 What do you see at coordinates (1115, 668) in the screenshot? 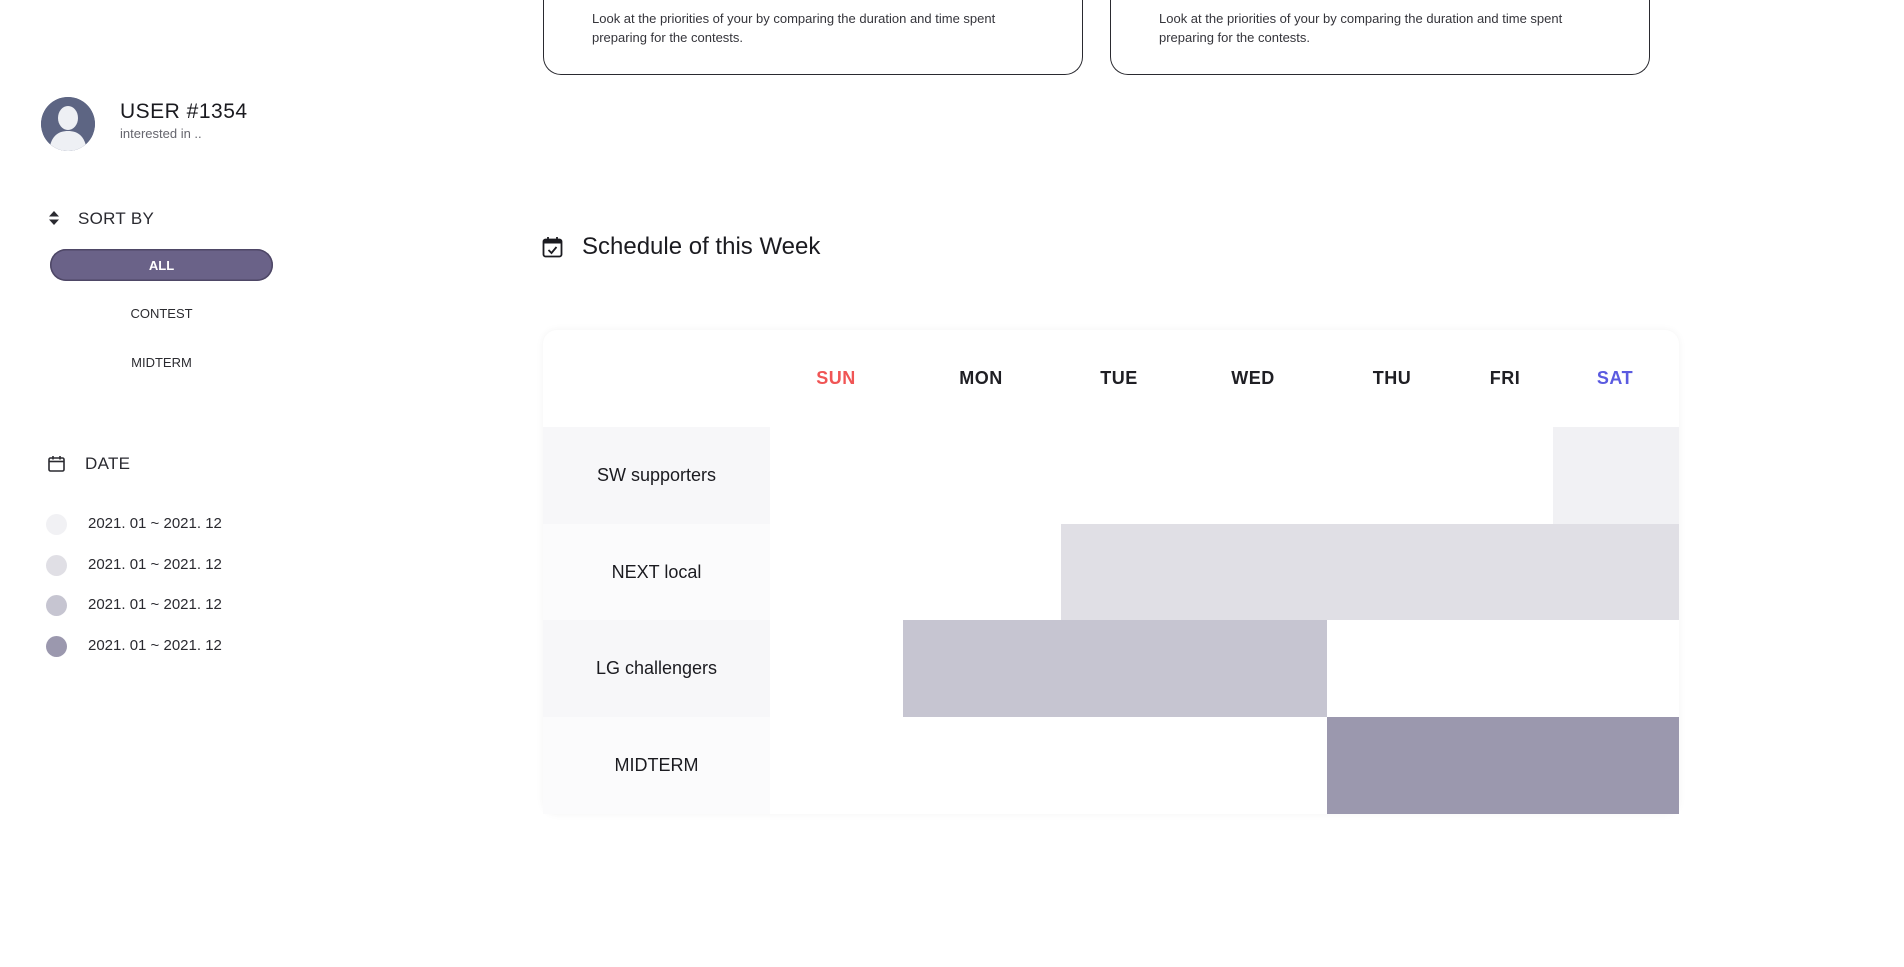
I see `schedule-bar-lg-challengers` at bounding box center [1115, 668].